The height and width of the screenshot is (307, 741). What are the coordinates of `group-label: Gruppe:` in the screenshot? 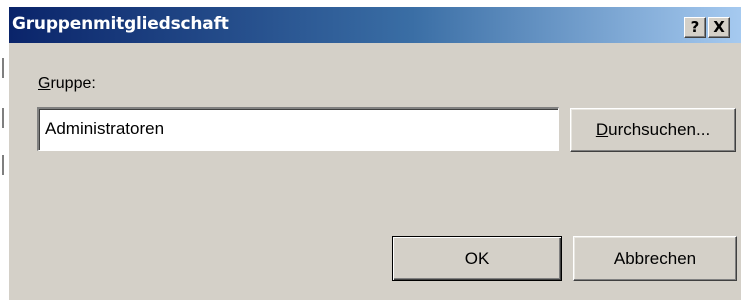 It's located at (67, 84).